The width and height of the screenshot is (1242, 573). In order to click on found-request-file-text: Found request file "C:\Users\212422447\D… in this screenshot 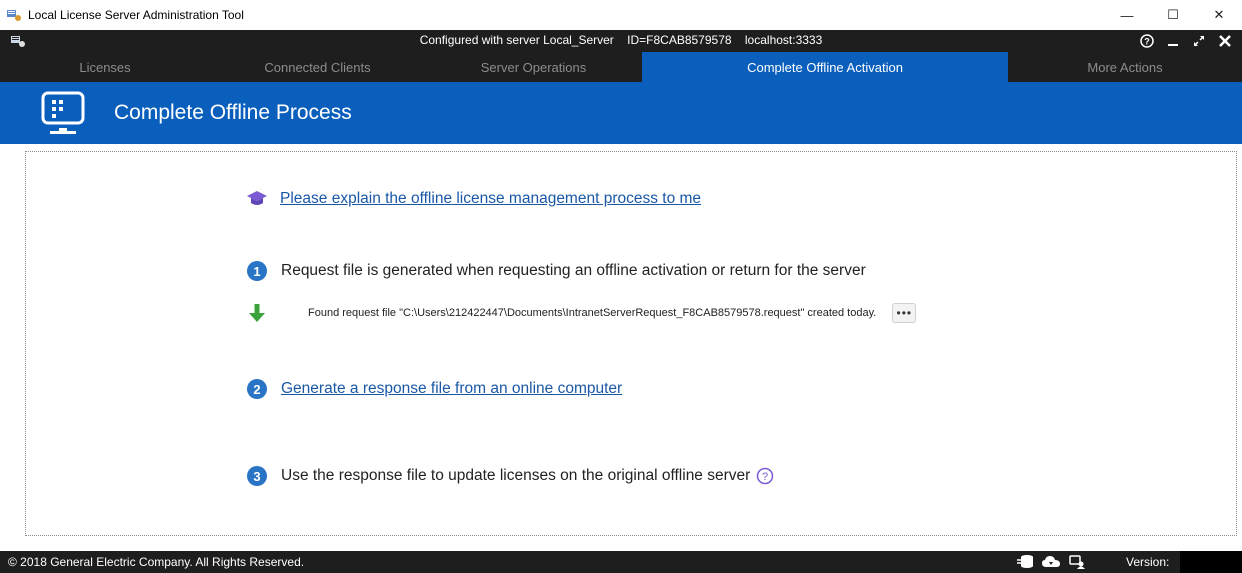, I will do `click(592, 313)`.